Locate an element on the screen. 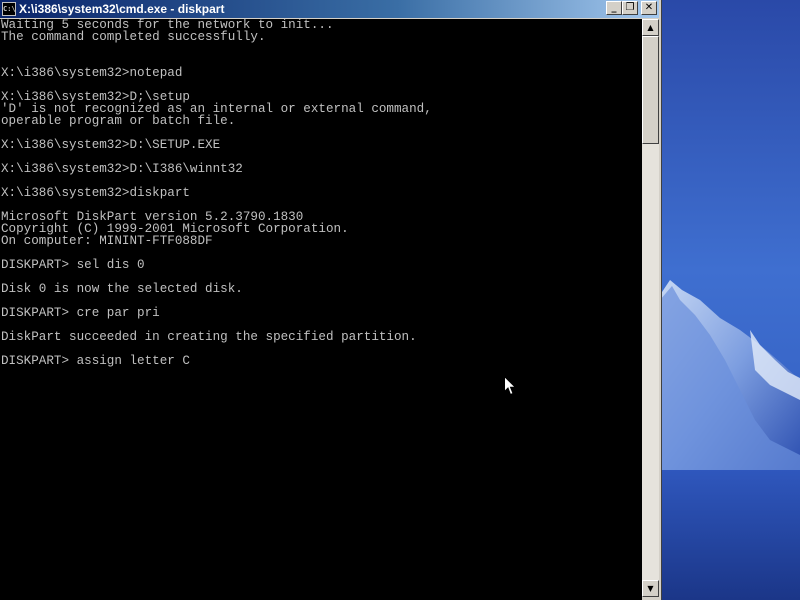 The image size is (800, 600). console-line: X:\i386\system32>D:\SETUP.EXE is located at coordinates (111, 145).